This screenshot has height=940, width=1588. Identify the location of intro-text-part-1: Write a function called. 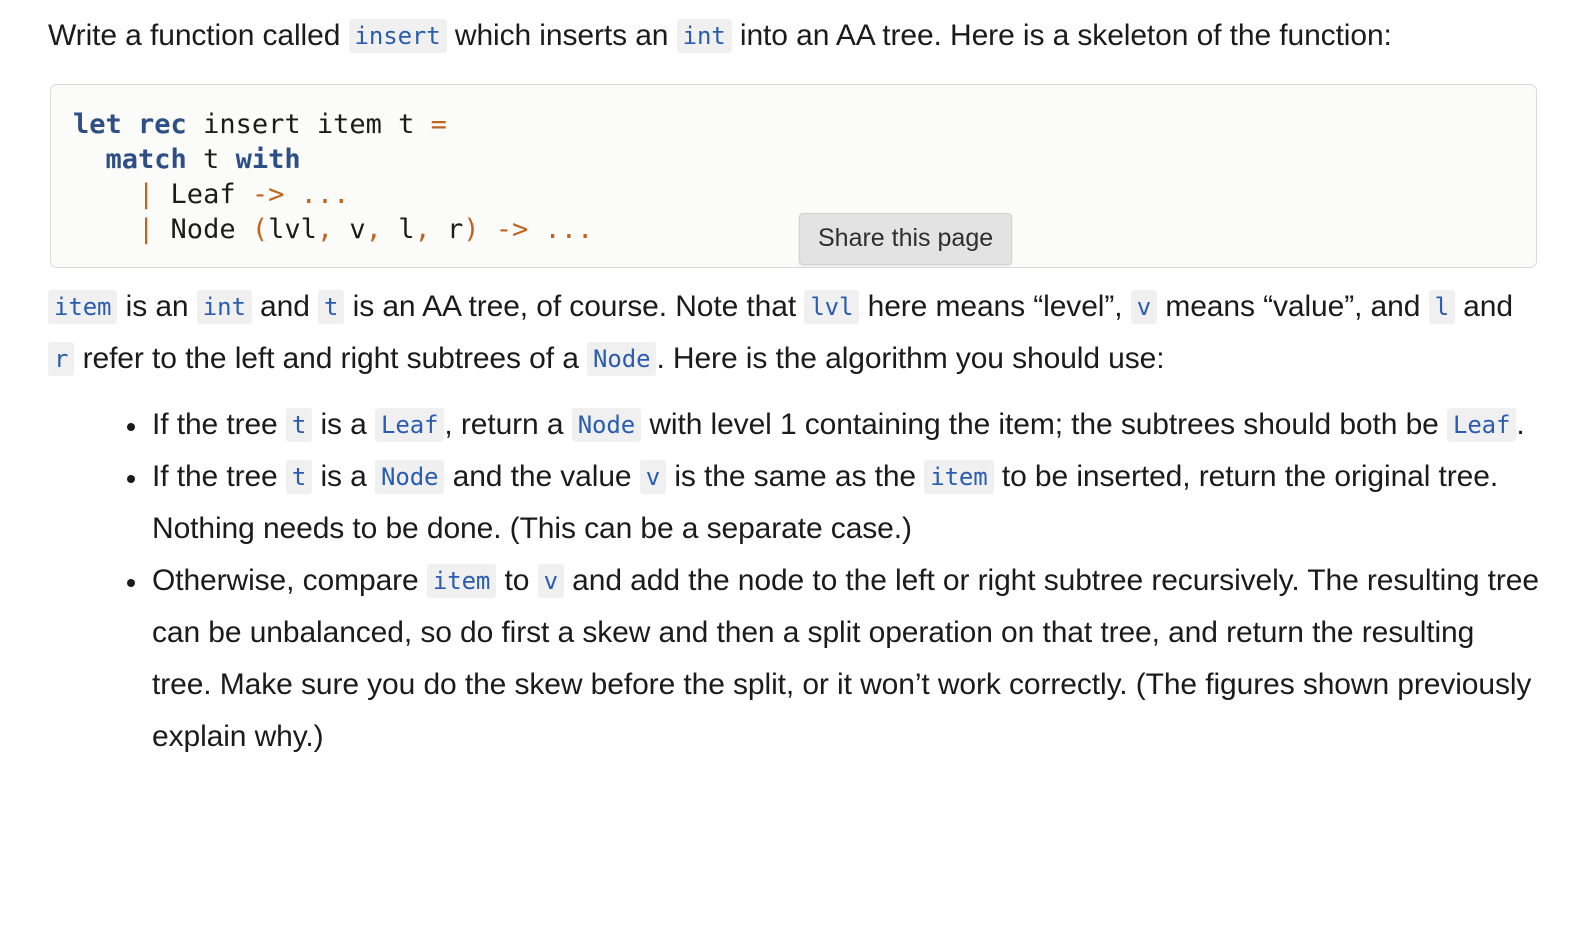
(198, 35).